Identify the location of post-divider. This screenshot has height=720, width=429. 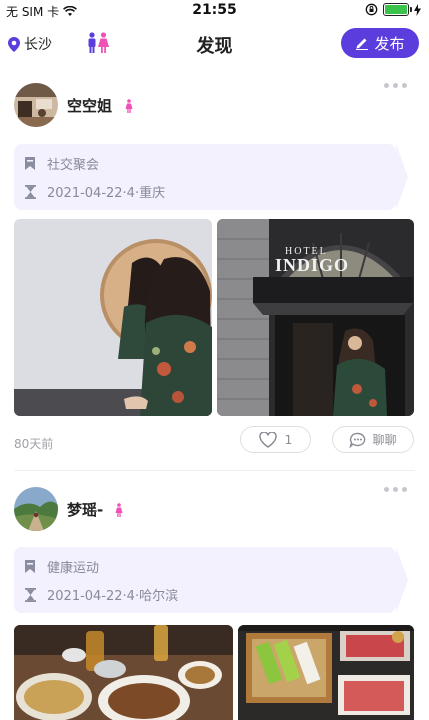
(214, 470).